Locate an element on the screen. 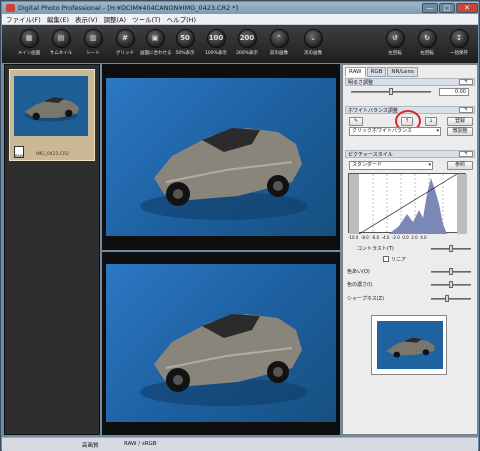 This screenshot has height=451, width=480. thumbnail-item: RAW IMG_0423.CR2 is located at coordinates (52, 115).